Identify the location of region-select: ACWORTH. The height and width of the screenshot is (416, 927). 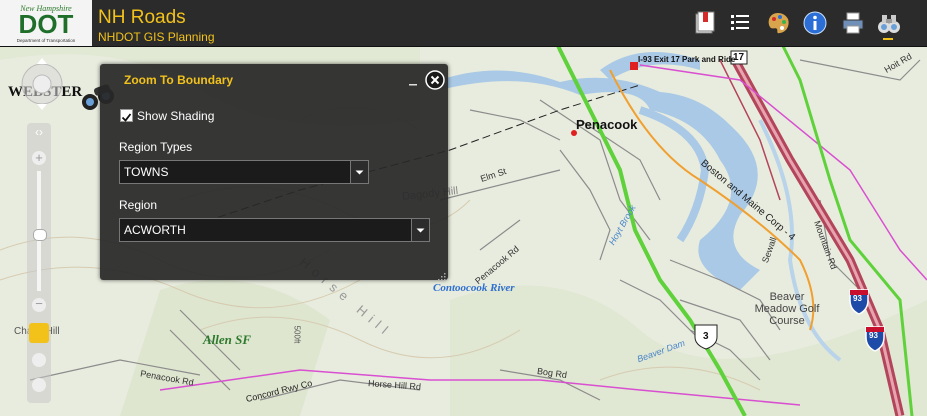
(274, 230).